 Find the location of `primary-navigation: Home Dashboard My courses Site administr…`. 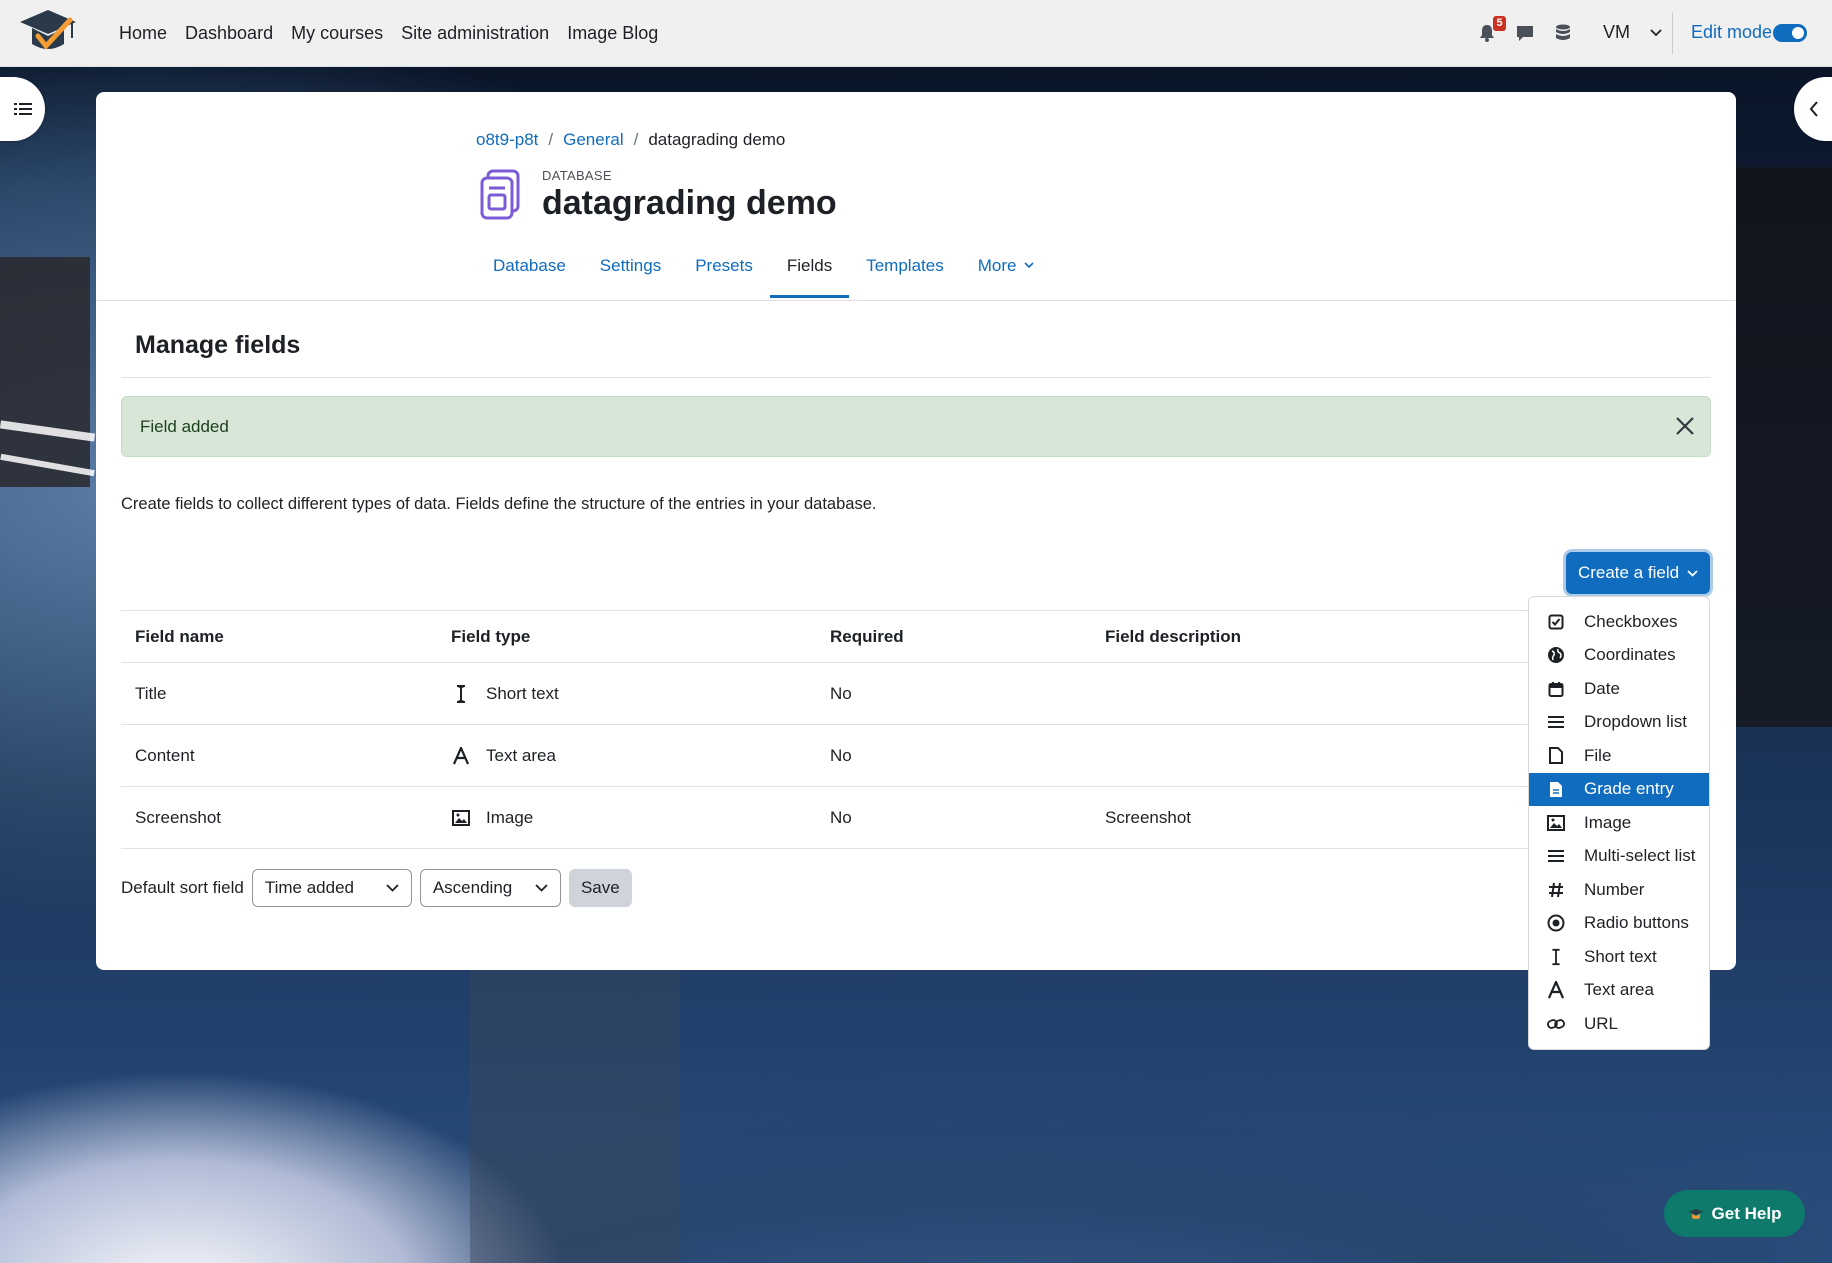

primary-navigation: Home Dashboard My courses Site administr… is located at coordinates (388, 33).